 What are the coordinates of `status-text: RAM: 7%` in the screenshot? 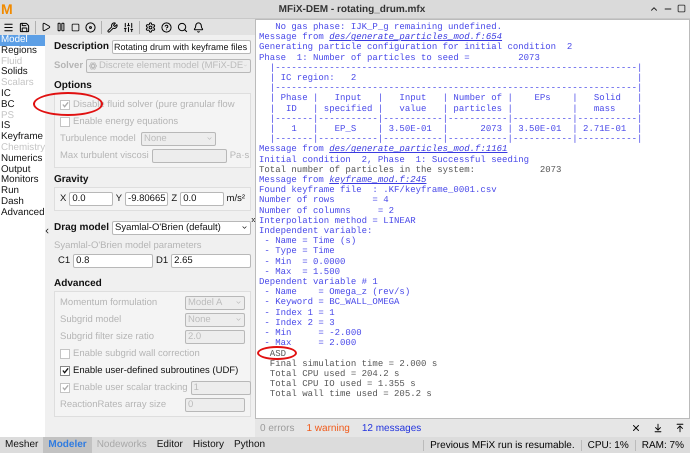 It's located at (662, 445).